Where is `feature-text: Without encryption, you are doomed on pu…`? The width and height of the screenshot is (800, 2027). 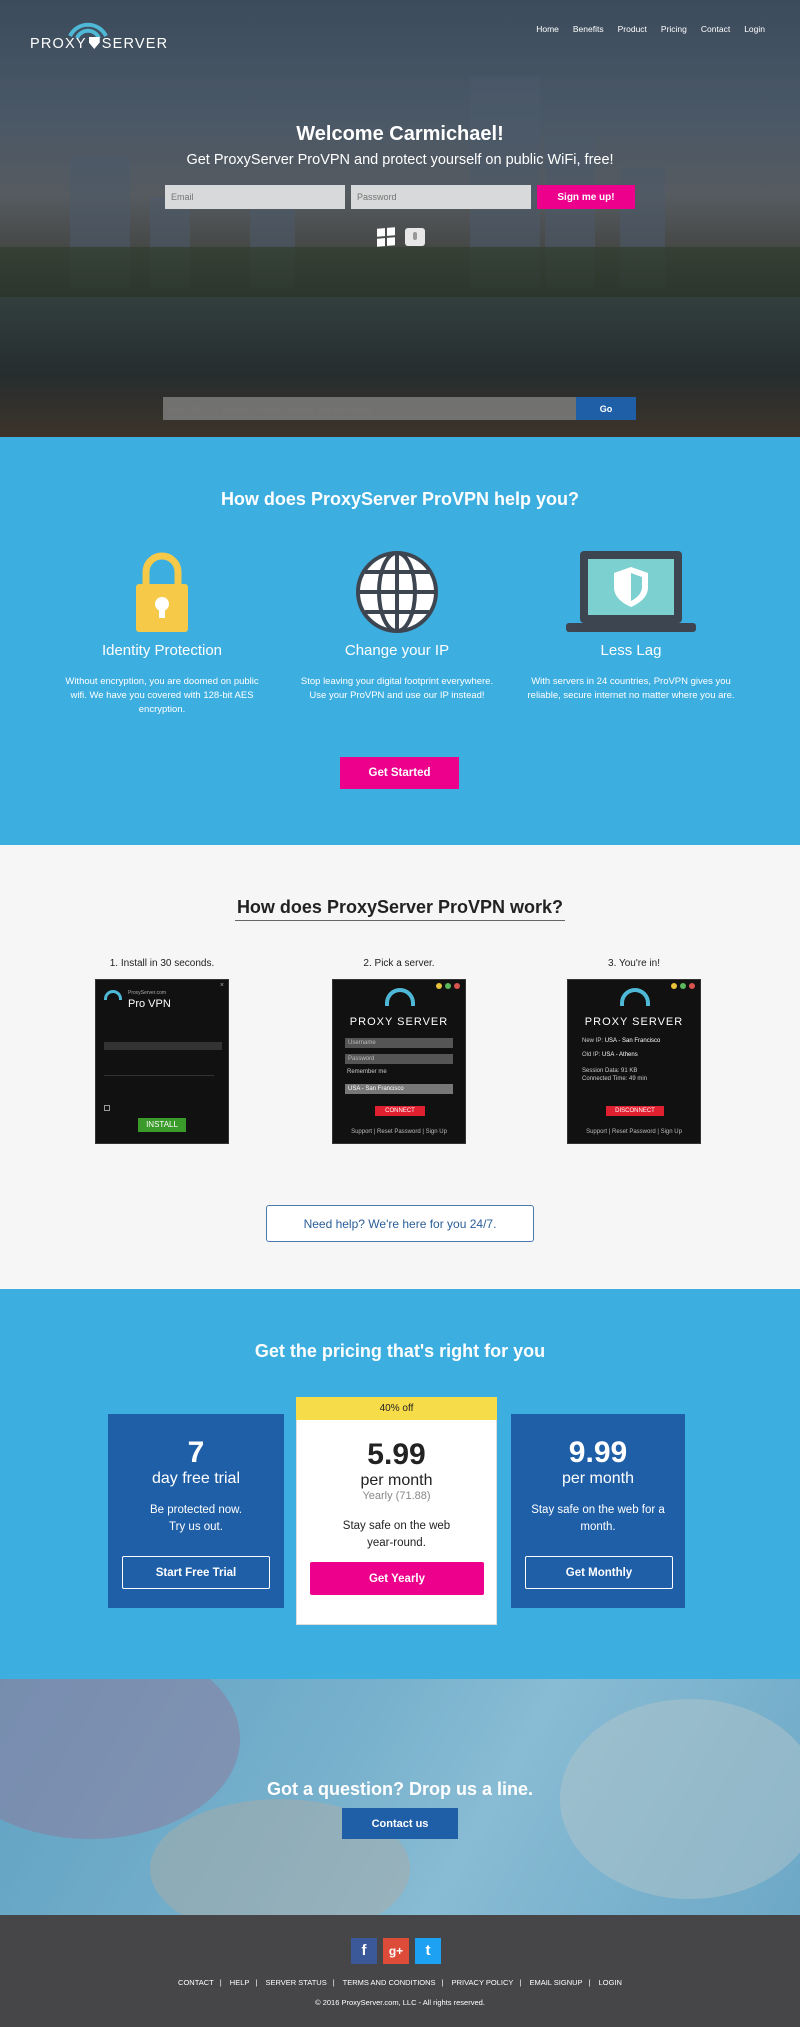
feature-text: Without encryption, you are doomed on pu… is located at coordinates (162, 695).